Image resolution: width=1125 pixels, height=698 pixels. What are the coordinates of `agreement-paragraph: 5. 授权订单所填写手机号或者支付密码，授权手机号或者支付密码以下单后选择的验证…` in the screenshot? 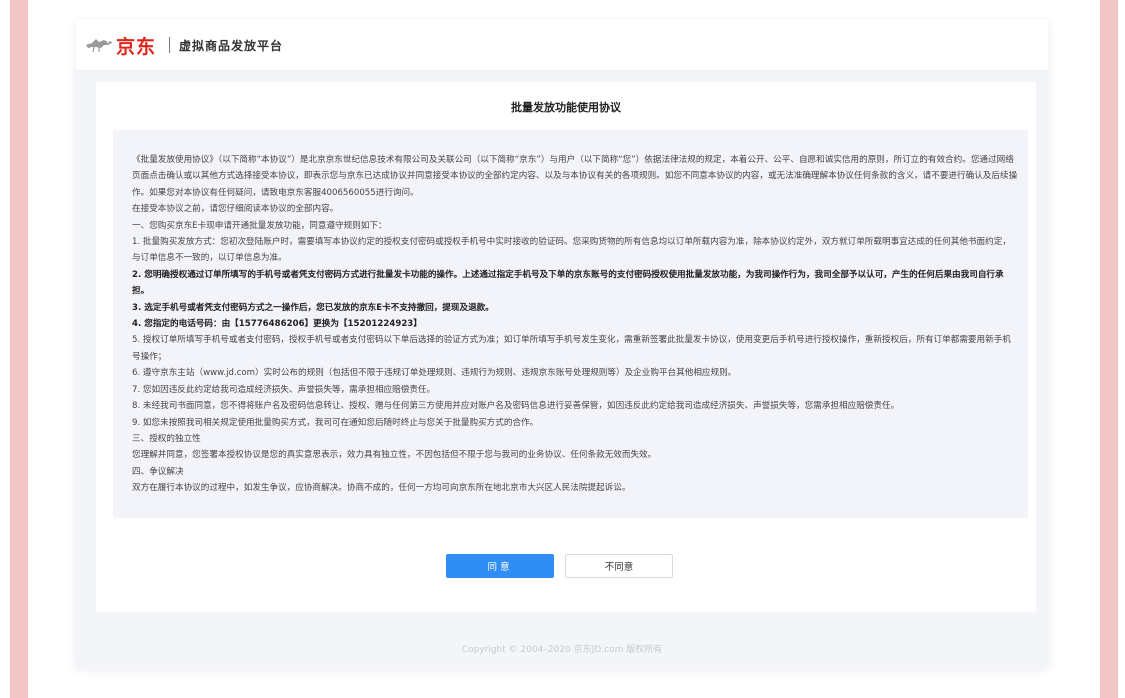 It's located at (571, 348).